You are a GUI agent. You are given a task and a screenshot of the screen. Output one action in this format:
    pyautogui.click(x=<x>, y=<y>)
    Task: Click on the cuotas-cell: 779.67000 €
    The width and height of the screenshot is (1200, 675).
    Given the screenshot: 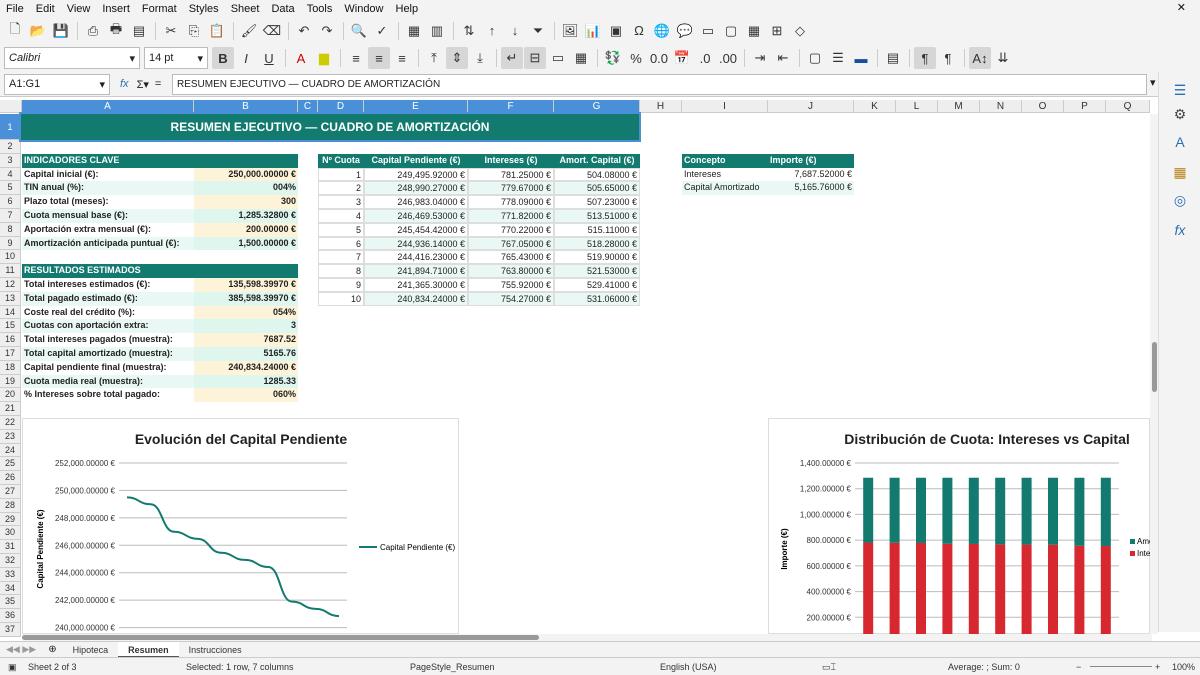 What is the action you would take?
    pyautogui.click(x=511, y=188)
    